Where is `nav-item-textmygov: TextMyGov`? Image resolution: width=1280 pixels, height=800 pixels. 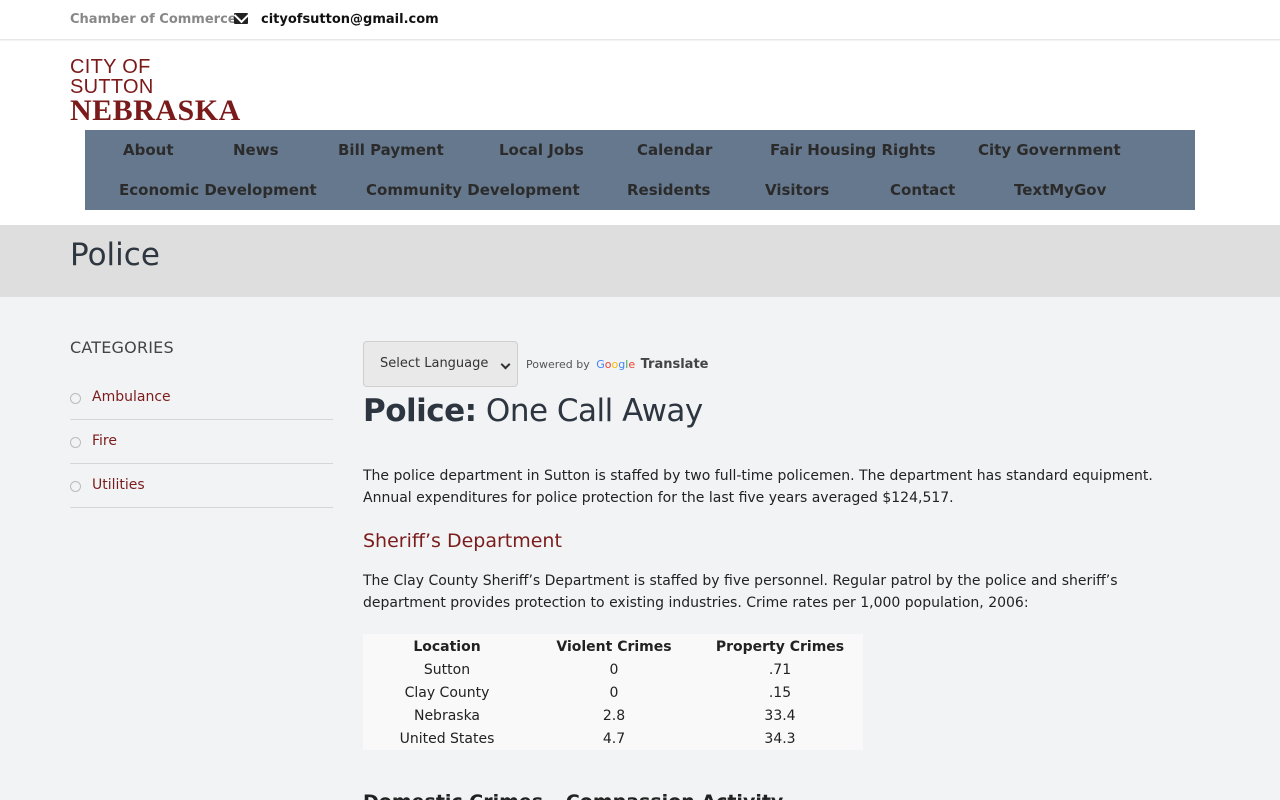
nav-item-textmygov: TextMyGov is located at coordinates (1060, 190).